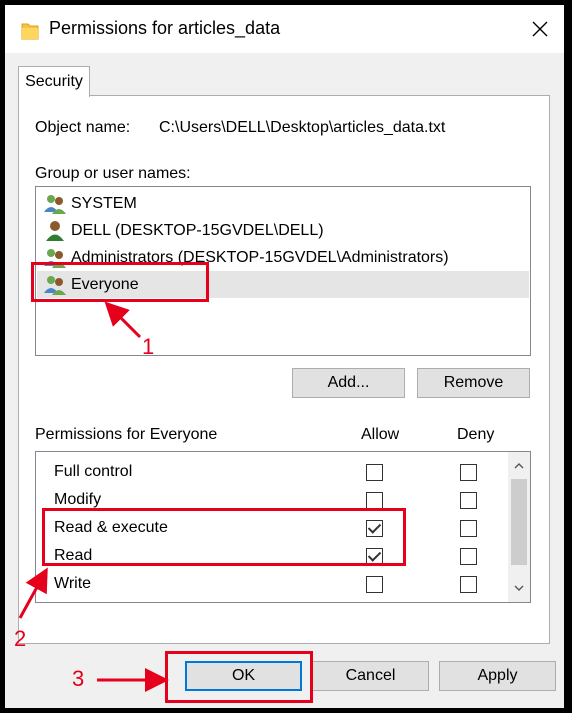 Image resolution: width=572 pixels, height=713 pixels. I want to click on annotation-step-1: 1, so click(148, 346).